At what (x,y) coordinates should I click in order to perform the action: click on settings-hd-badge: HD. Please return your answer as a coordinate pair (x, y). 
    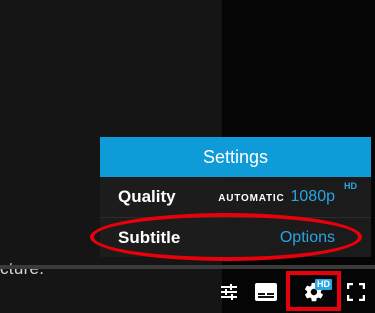
    Looking at the image, I should click on (323, 284).